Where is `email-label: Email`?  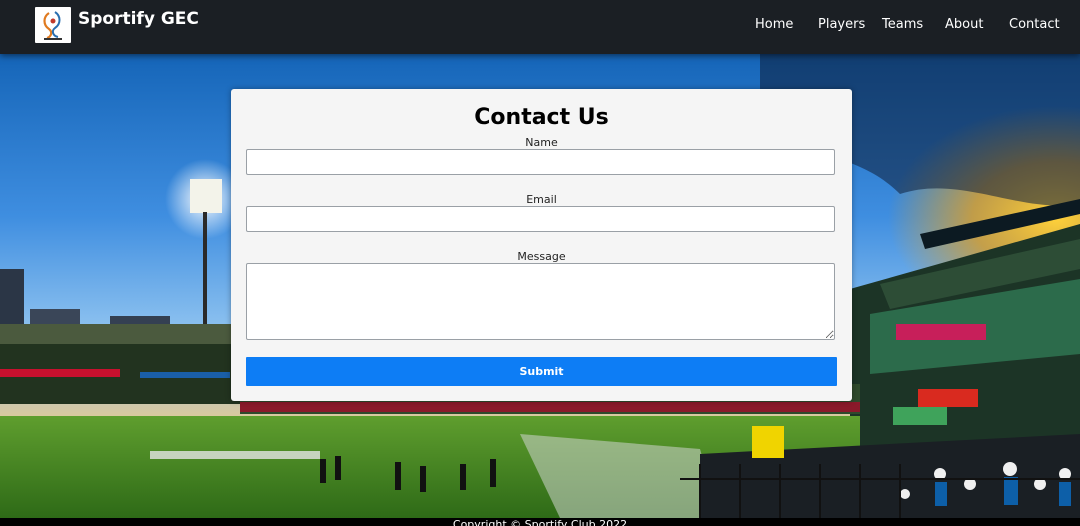
email-label: Email is located at coordinates (541, 199).